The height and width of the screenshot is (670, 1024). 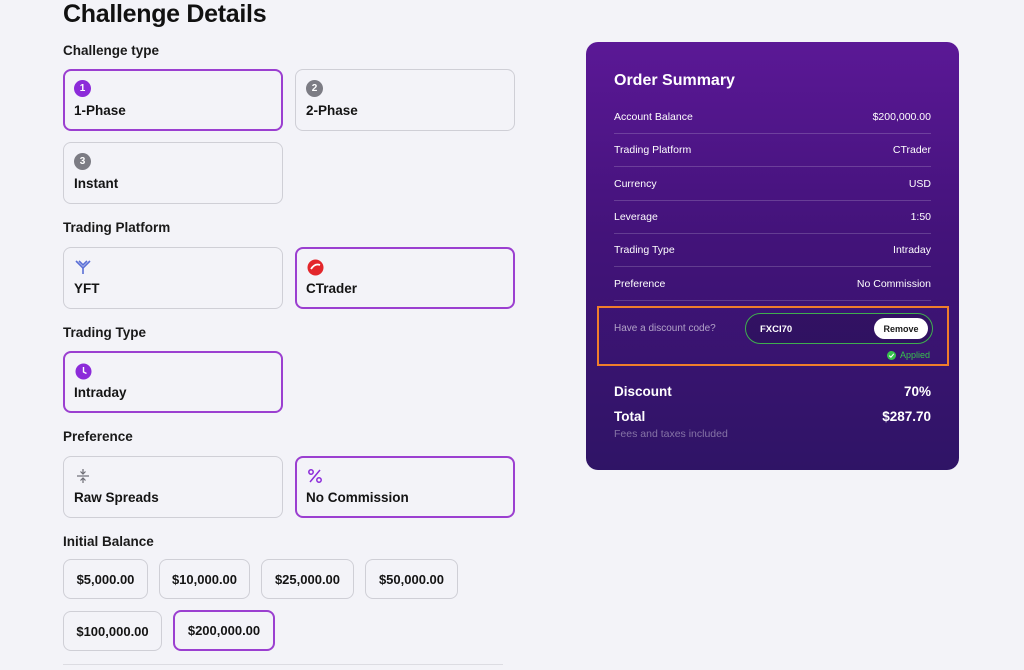 What do you see at coordinates (111, 50) in the screenshot?
I see `challenge-type-label: Challenge type` at bounding box center [111, 50].